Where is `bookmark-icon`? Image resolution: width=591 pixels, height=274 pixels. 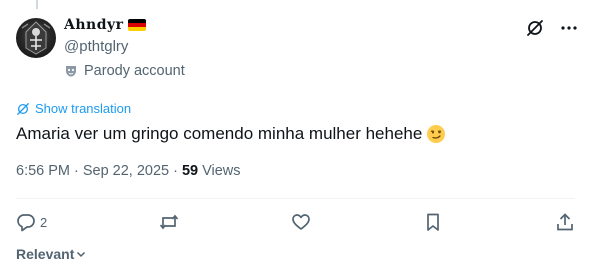
bookmark-icon is located at coordinates (433, 222).